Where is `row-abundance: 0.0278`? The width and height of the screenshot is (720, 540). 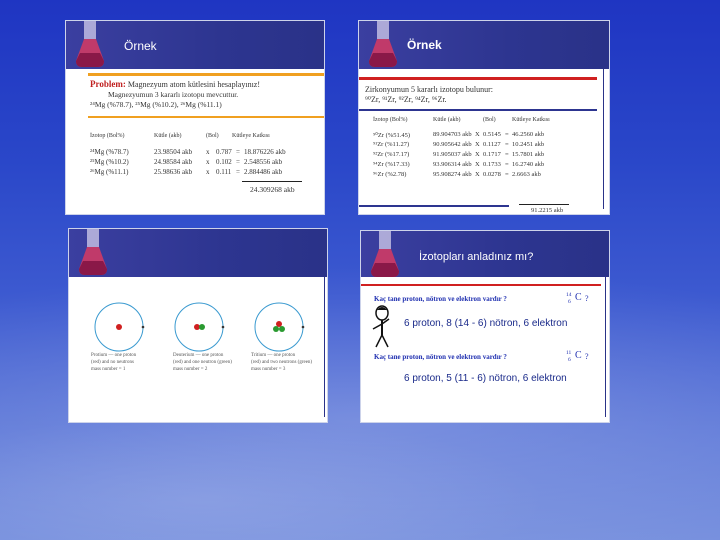 row-abundance: 0.0278 is located at coordinates (492, 174).